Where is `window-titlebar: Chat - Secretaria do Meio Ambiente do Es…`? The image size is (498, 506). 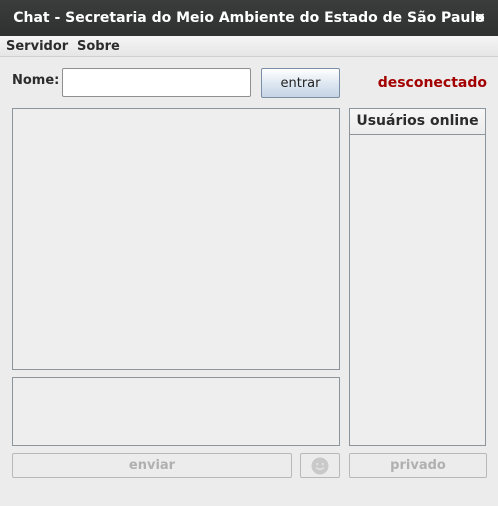 window-titlebar: Chat - Secretaria do Meio Ambiente do Es… is located at coordinates (249, 18).